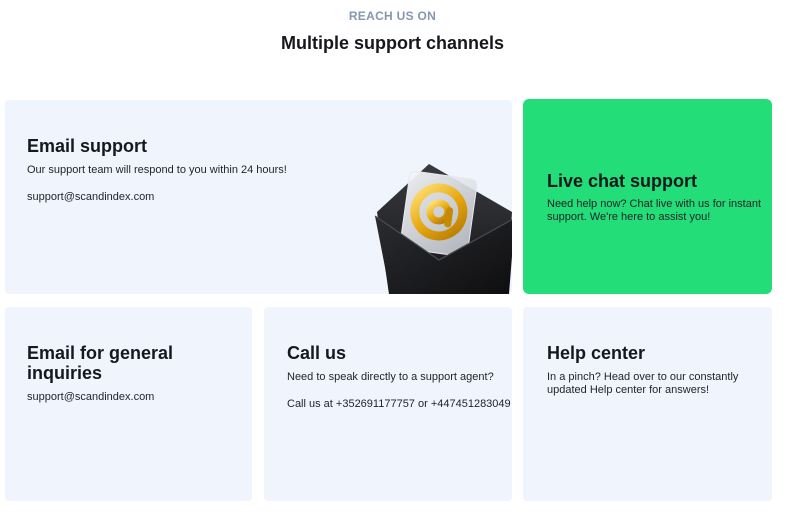  What do you see at coordinates (392, 16) in the screenshot?
I see `section-eyebrow: REACH US ON` at bounding box center [392, 16].